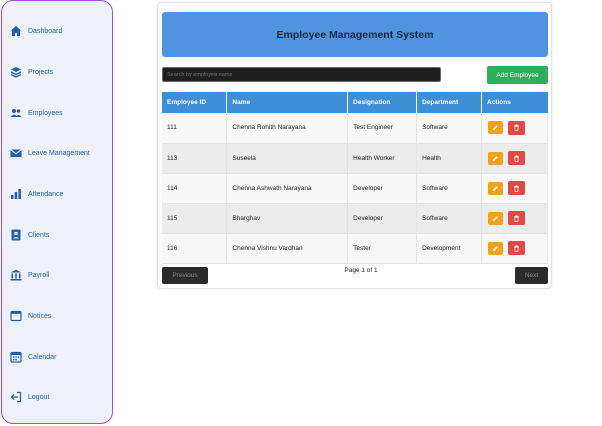 Image resolution: width=602 pixels, height=426 pixels. What do you see at coordinates (45, 113) in the screenshot?
I see `sidebar-item-label: Employees` at bounding box center [45, 113].